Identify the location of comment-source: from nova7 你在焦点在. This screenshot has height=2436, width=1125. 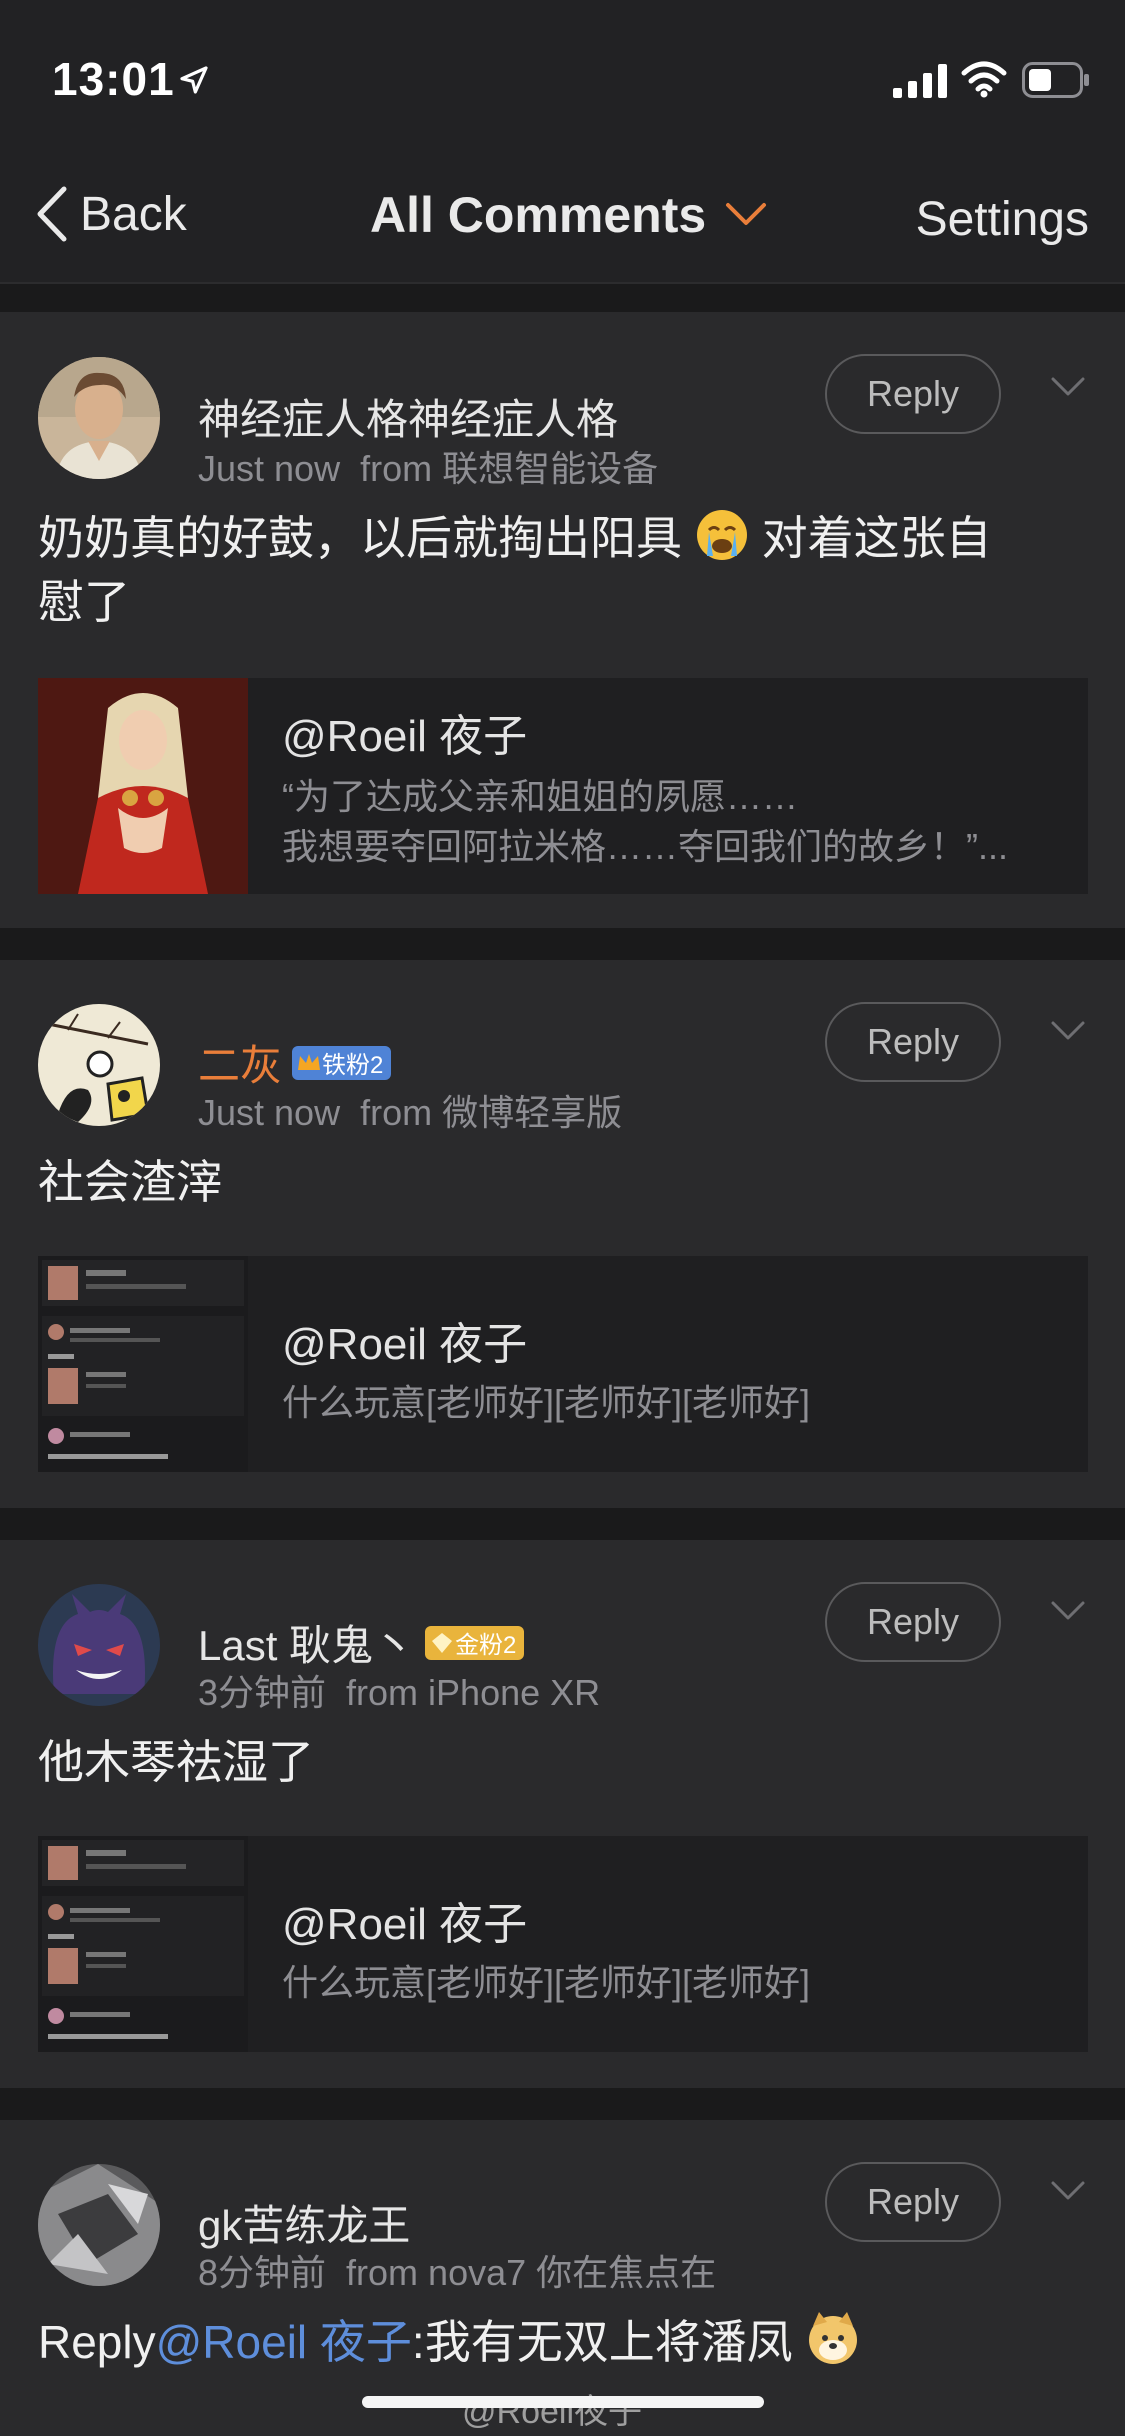
(531, 2272).